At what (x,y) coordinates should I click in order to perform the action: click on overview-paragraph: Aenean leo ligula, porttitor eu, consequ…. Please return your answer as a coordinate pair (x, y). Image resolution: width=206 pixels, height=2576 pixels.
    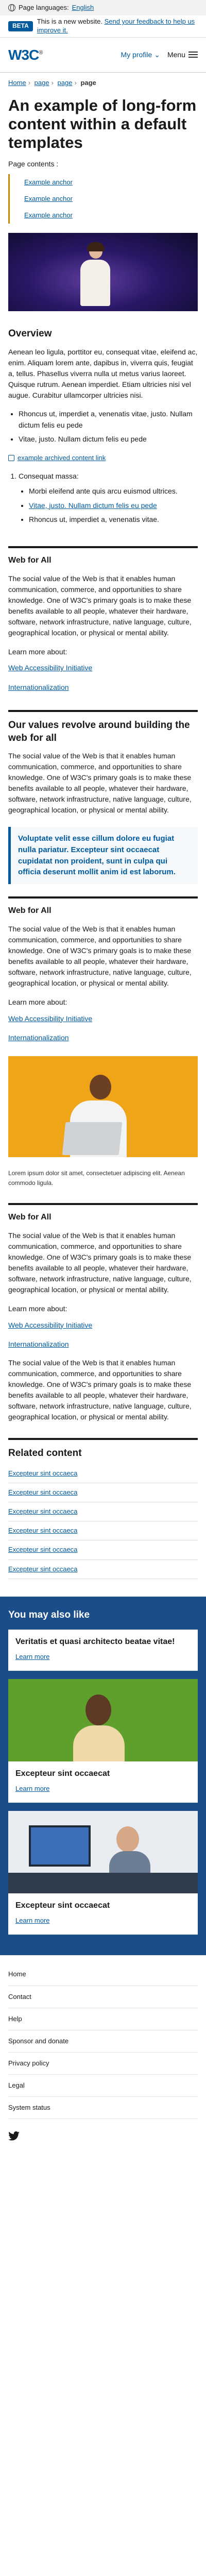
    Looking at the image, I should click on (103, 374).